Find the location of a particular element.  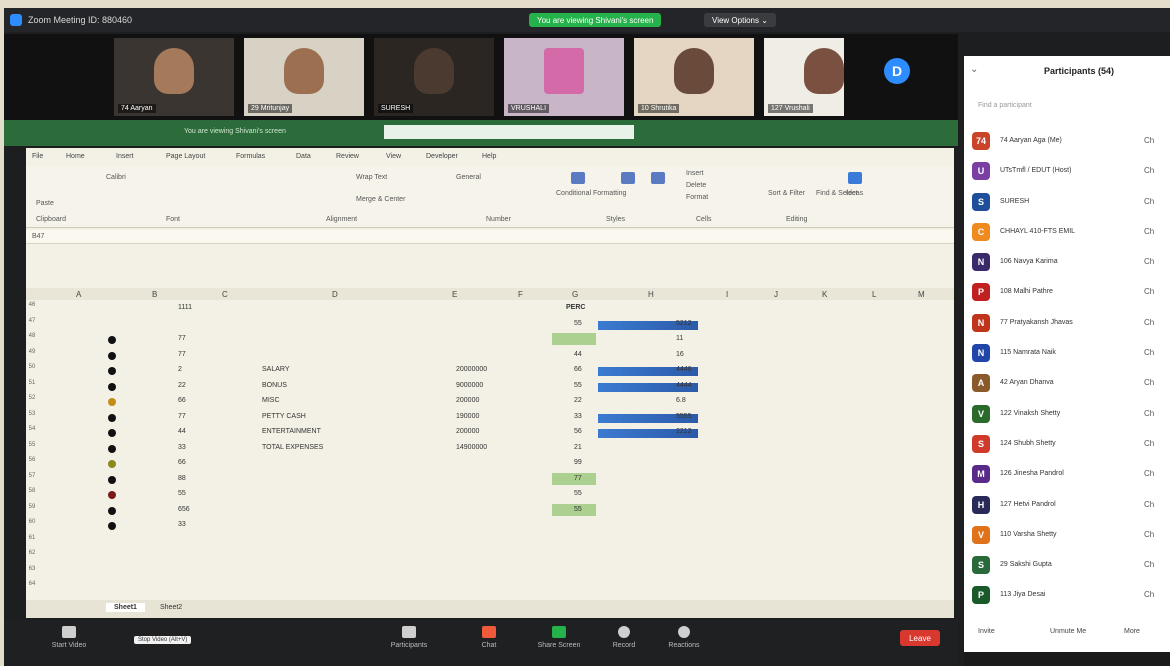

participant-row: N 106 Navya Karima Ch is located at coordinates (1071, 264).